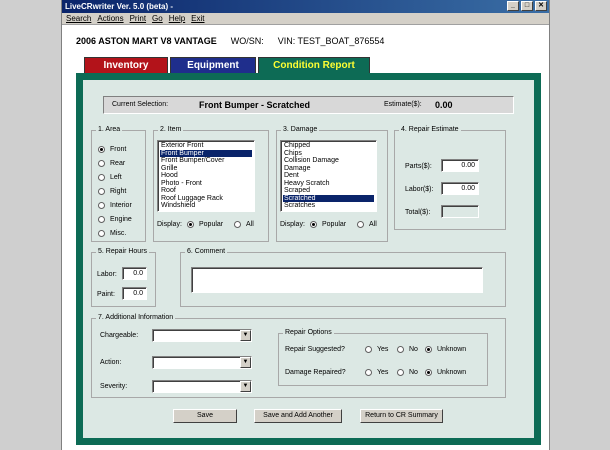 This screenshot has width=610, height=450. Describe the element at coordinates (407, 372) in the screenshot. I see `damage-repaired-no: No` at that location.